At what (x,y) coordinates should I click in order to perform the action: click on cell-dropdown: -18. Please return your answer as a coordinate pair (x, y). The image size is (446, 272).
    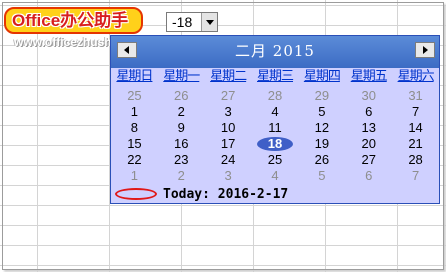
    Looking at the image, I should click on (192, 22).